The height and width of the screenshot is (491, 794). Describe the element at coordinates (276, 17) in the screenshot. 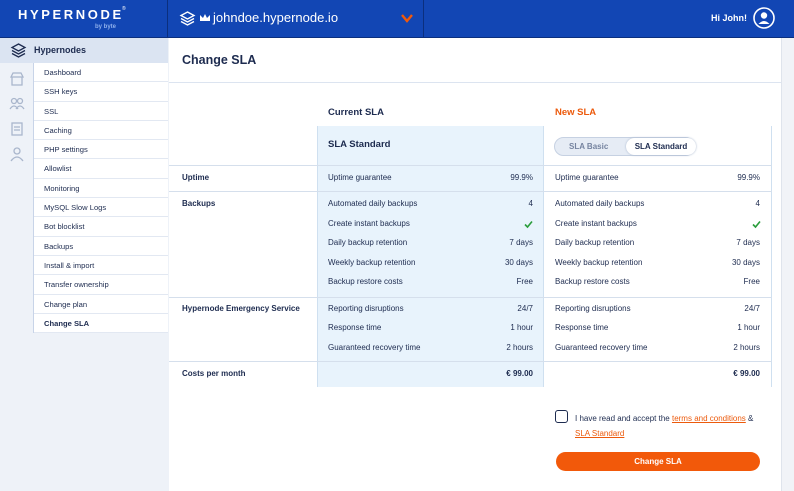

I see `domain-name: johndoe.hypernode.io` at that location.